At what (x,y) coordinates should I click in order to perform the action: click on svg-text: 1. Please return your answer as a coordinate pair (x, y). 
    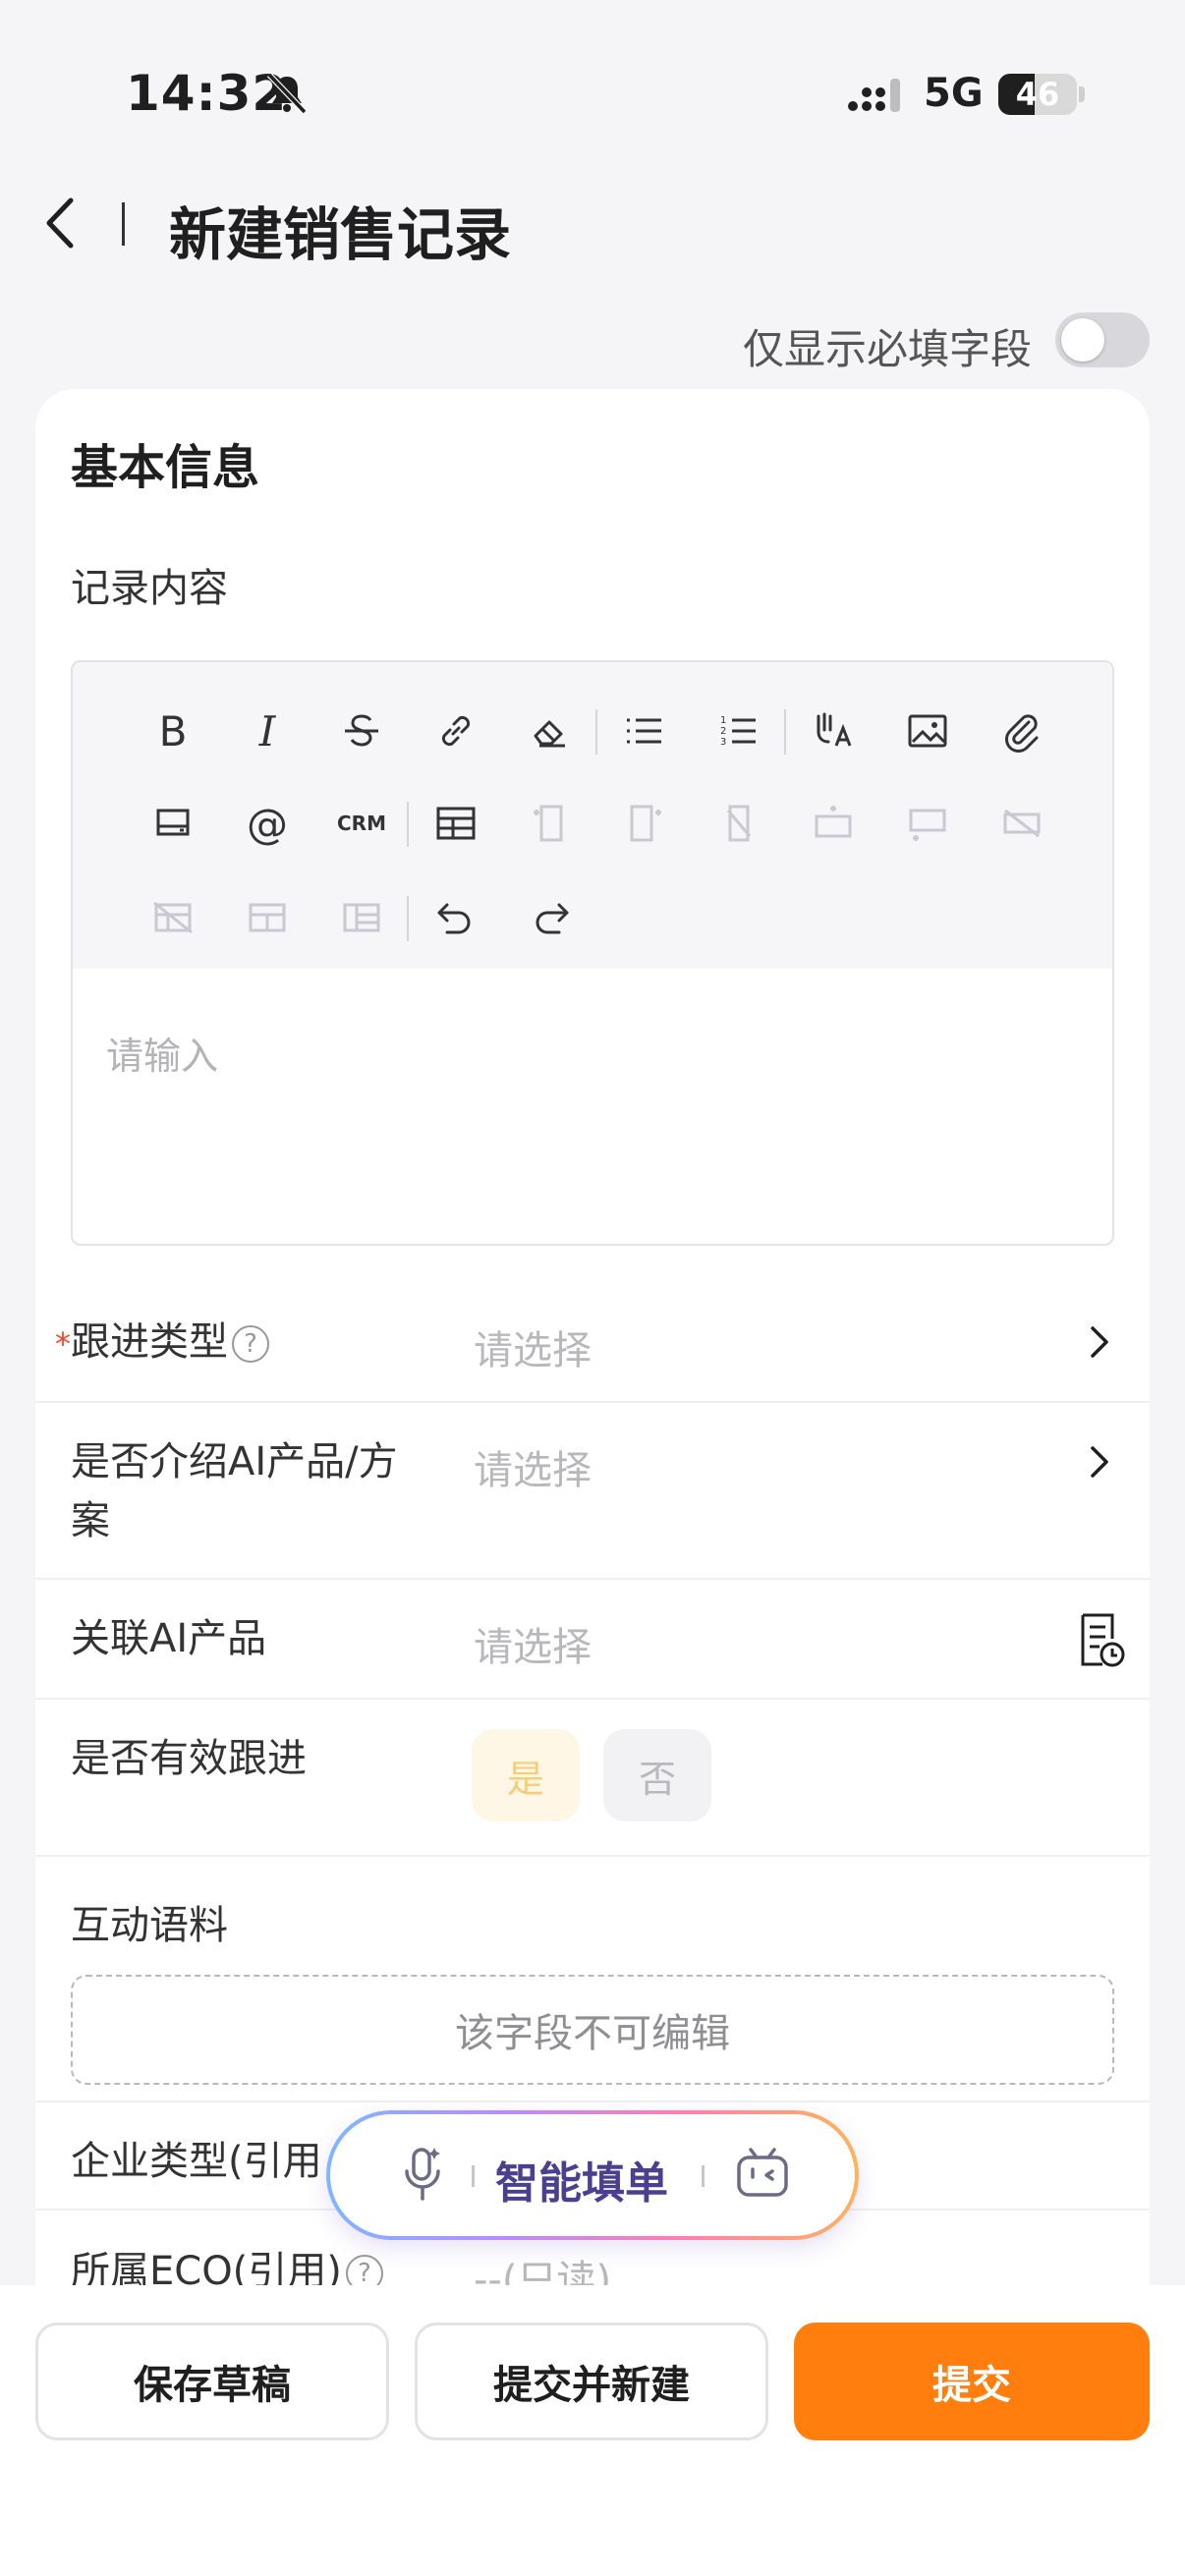
    Looking at the image, I should click on (723, 720).